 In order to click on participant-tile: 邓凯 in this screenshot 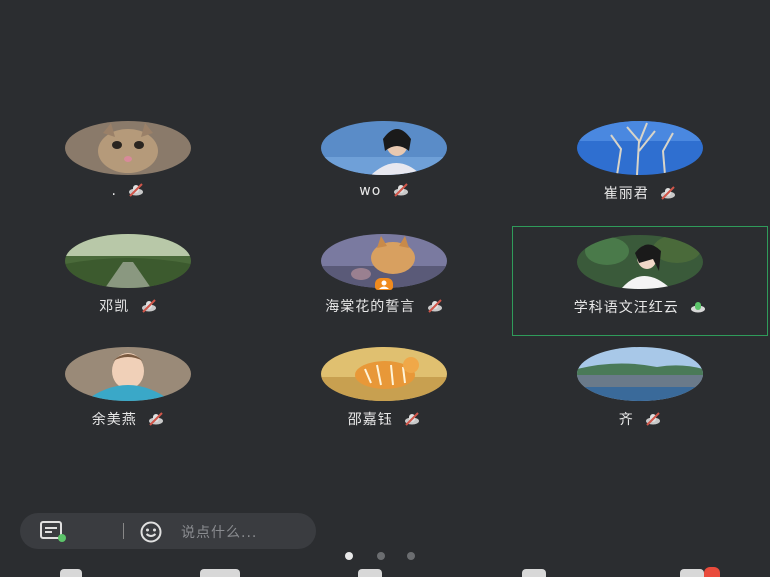, I will do `click(128, 281)`.